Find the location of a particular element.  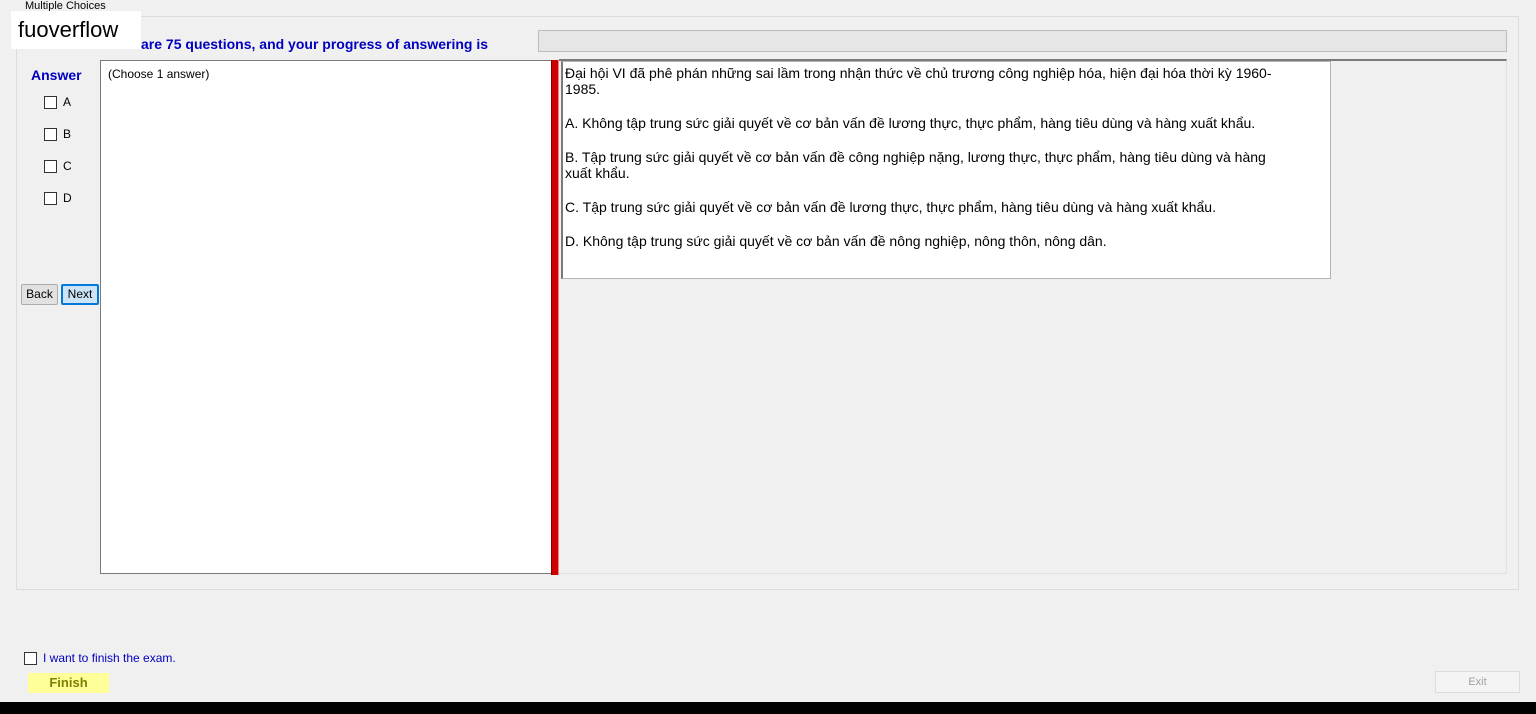

option-d-checkbox is located at coordinates (50, 198).